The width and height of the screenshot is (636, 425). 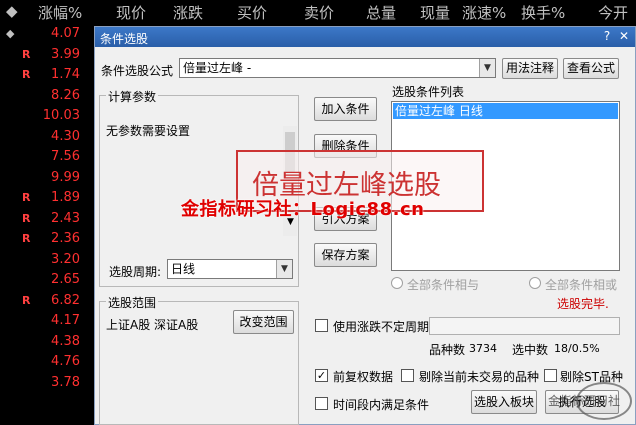 I want to click on table-row: 4.30, so click(x=50, y=137).